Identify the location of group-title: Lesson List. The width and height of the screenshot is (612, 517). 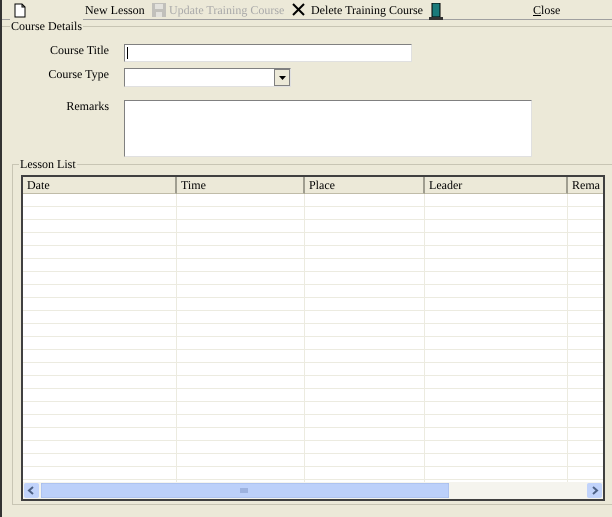
(48, 164).